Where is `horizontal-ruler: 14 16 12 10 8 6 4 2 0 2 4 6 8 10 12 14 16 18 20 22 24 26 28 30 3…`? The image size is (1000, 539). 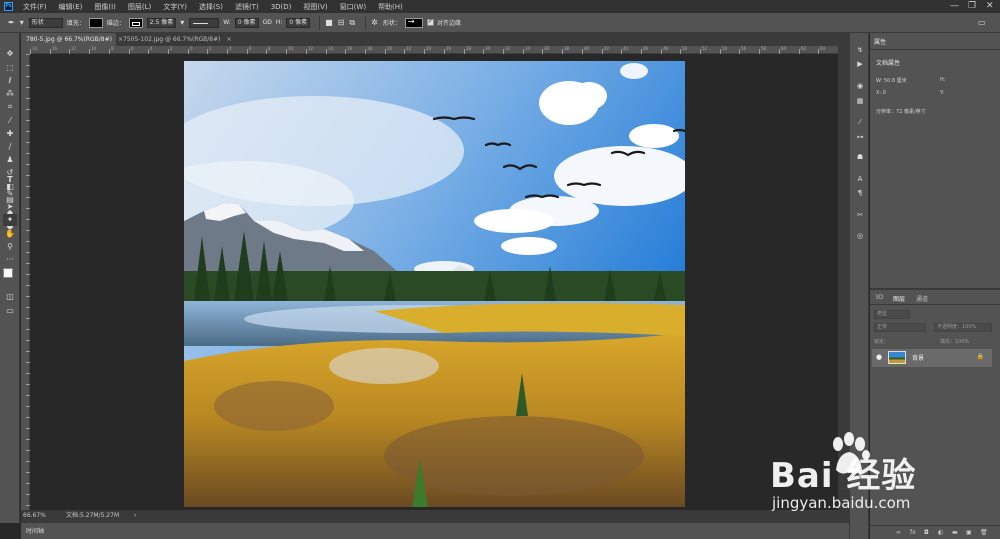
horizontal-ruler: 14 16 12 10 8 6 4 2 0 2 4 6 8 10 12 14 16 18 20 22 24 26 28 30 3… is located at coordinates (434, 50).